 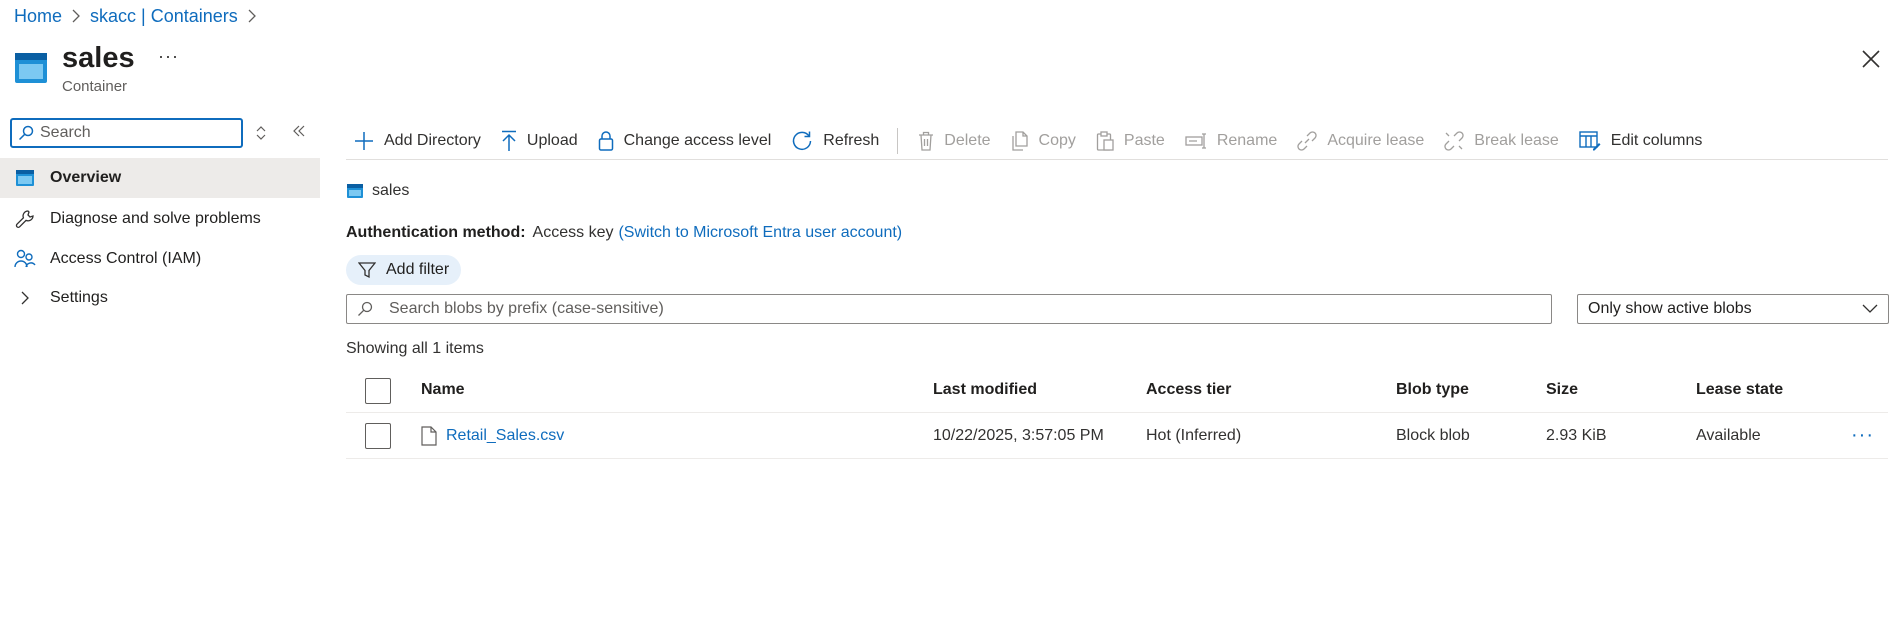 I want to click on dropdown-value: Only show active blobs, so click(x=1670, y=308).